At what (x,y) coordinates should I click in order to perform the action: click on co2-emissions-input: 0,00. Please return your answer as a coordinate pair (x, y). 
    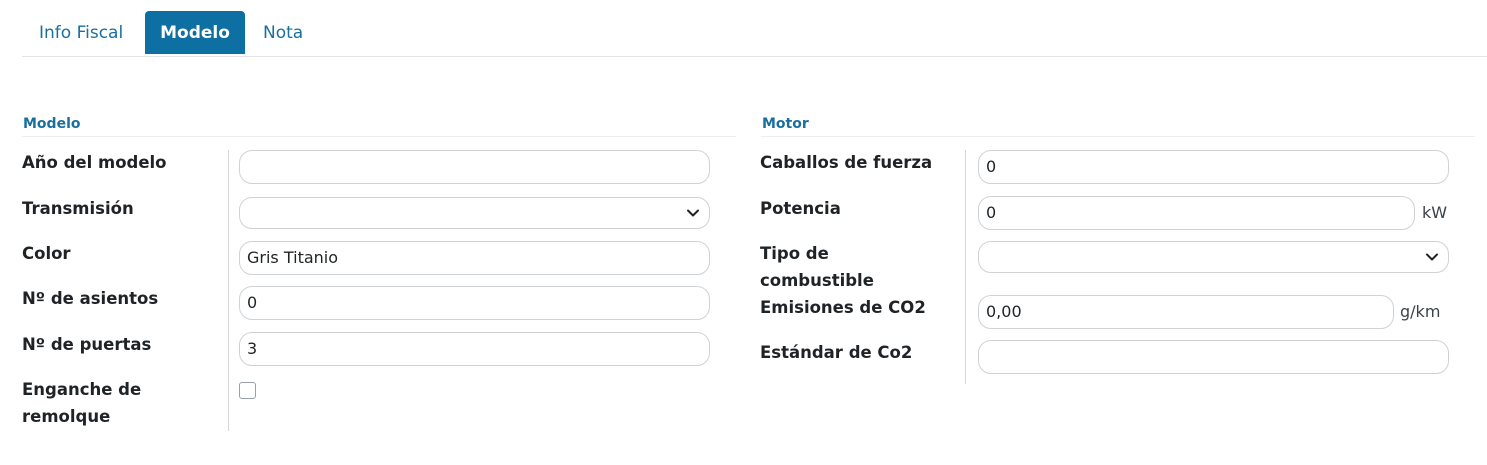
    Looking at the image, I should click on (1186, 312).